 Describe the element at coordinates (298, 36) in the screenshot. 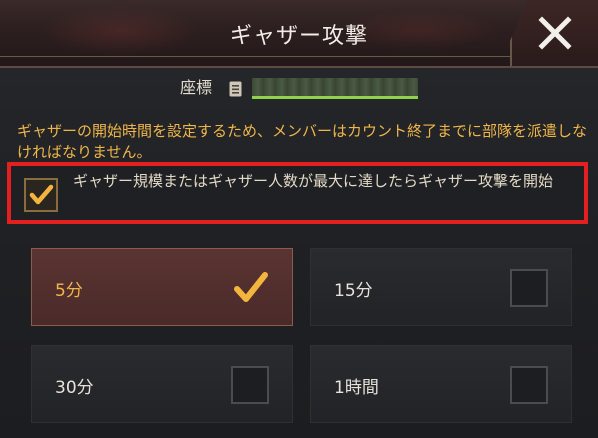

I see `dialog-title: ギャザー攻撃` at that location.